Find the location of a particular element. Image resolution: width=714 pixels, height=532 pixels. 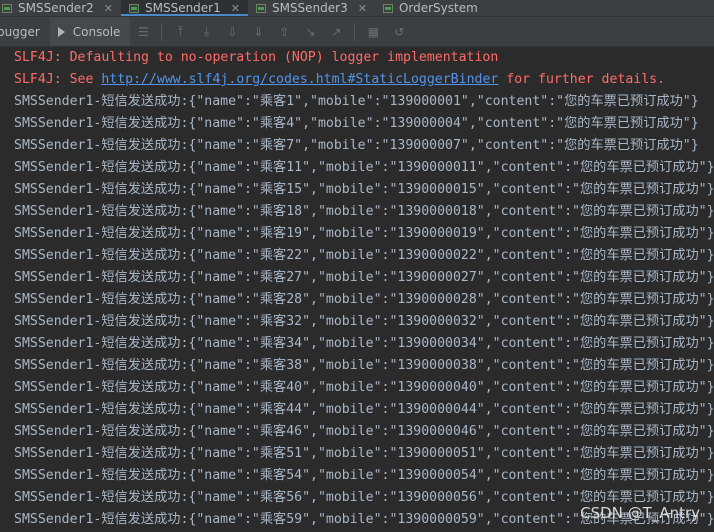

tab-label: SMSSender2 is located at coordinates (56, 8).